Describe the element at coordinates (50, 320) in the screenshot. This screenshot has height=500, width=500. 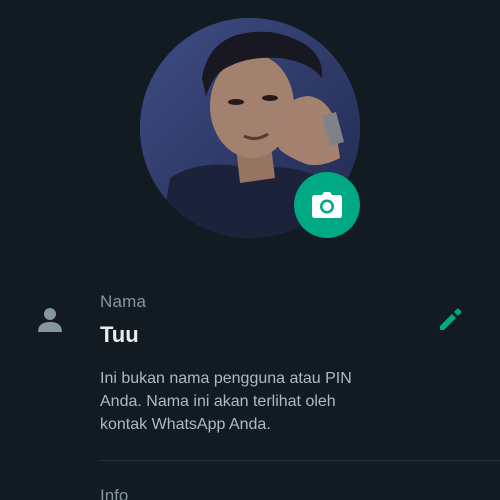
I see `person-icon` at that location.